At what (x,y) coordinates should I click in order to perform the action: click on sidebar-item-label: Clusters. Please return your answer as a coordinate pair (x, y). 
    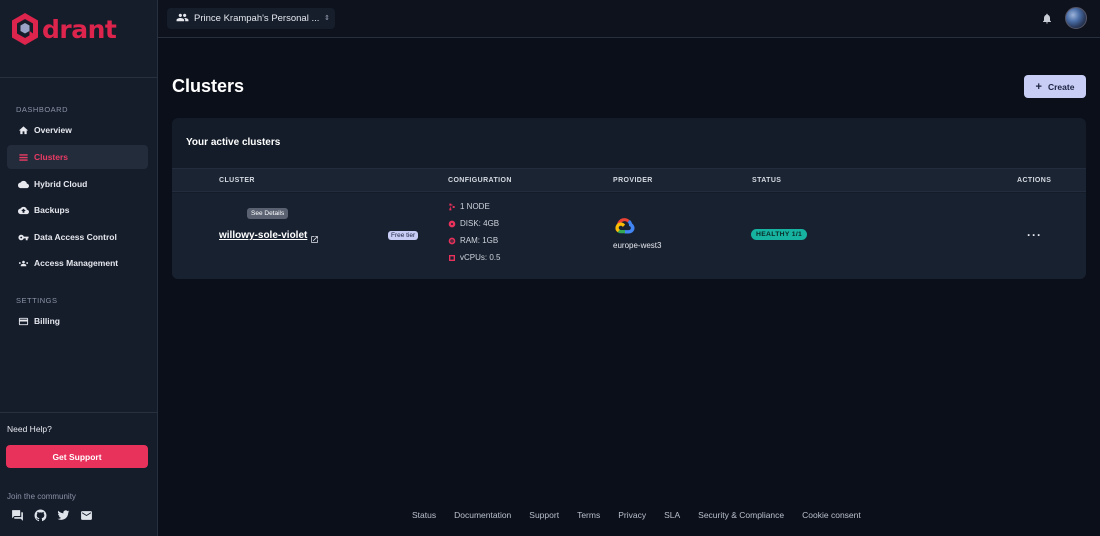
    Looking at the image, I should click on (51, 157).